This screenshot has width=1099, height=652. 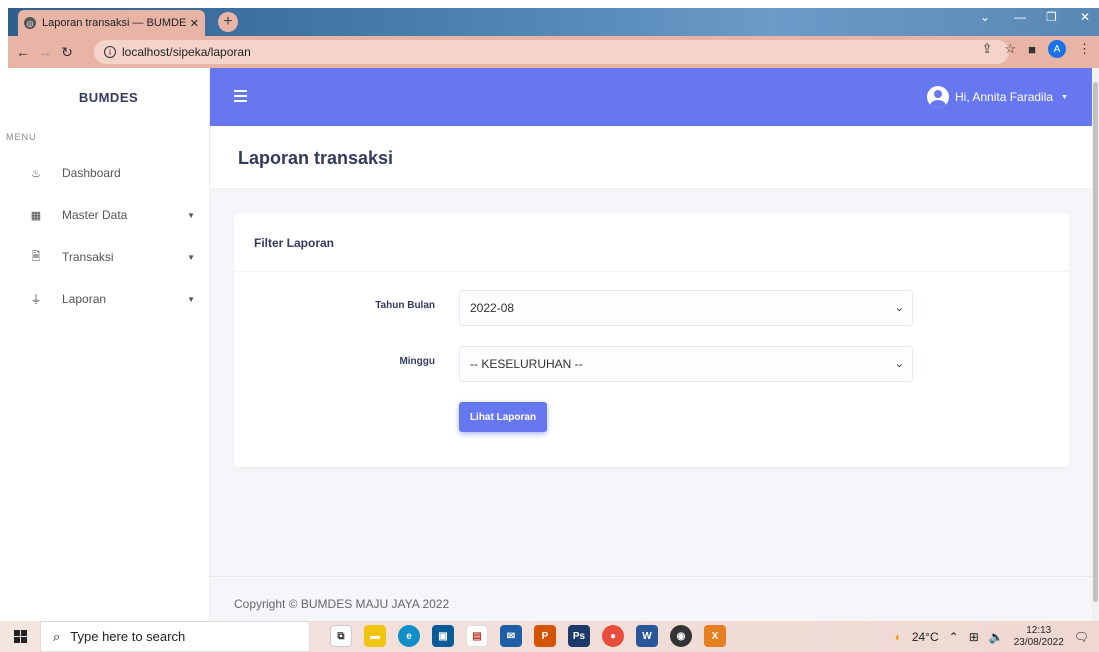 What do you see at coordinates (613, 636) in the screenshot?
I see `chrome-icon: ●` at bounding box center [613, 636].